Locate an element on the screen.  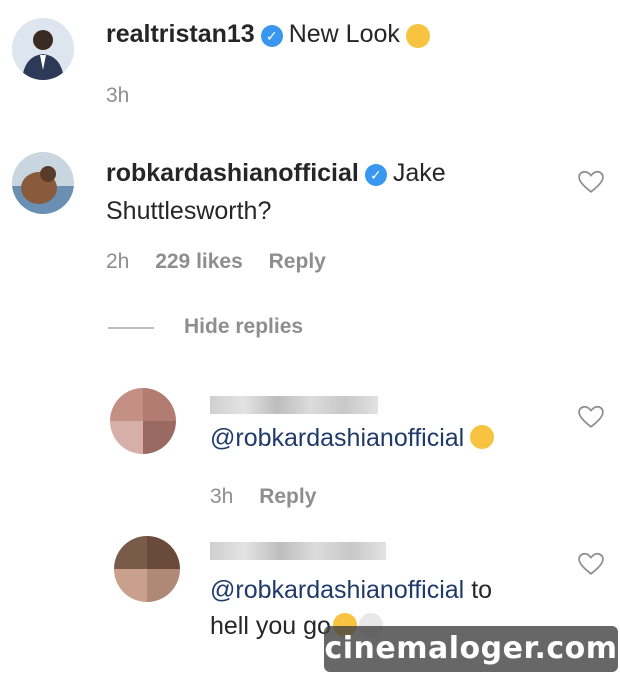
post-author-avatar is located at coordinates (43, 49).